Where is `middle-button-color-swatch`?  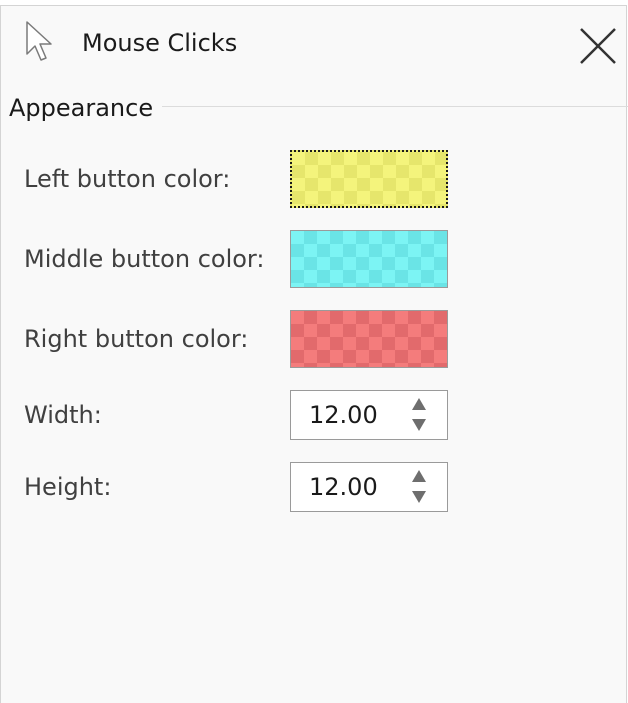
middle-button-color-swatch is located at coordinates (369, 259).